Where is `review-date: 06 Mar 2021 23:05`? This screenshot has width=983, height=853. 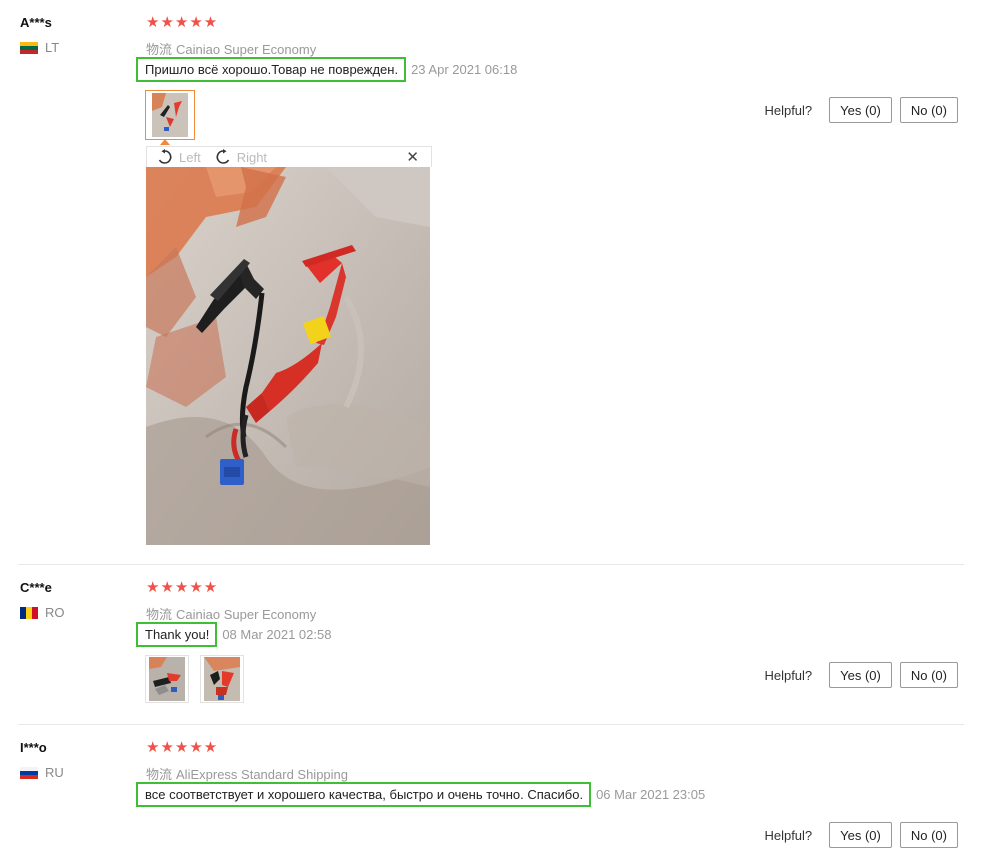 review-date: 06 Mar 2021 23:05 is located at coordinates (651, 794).